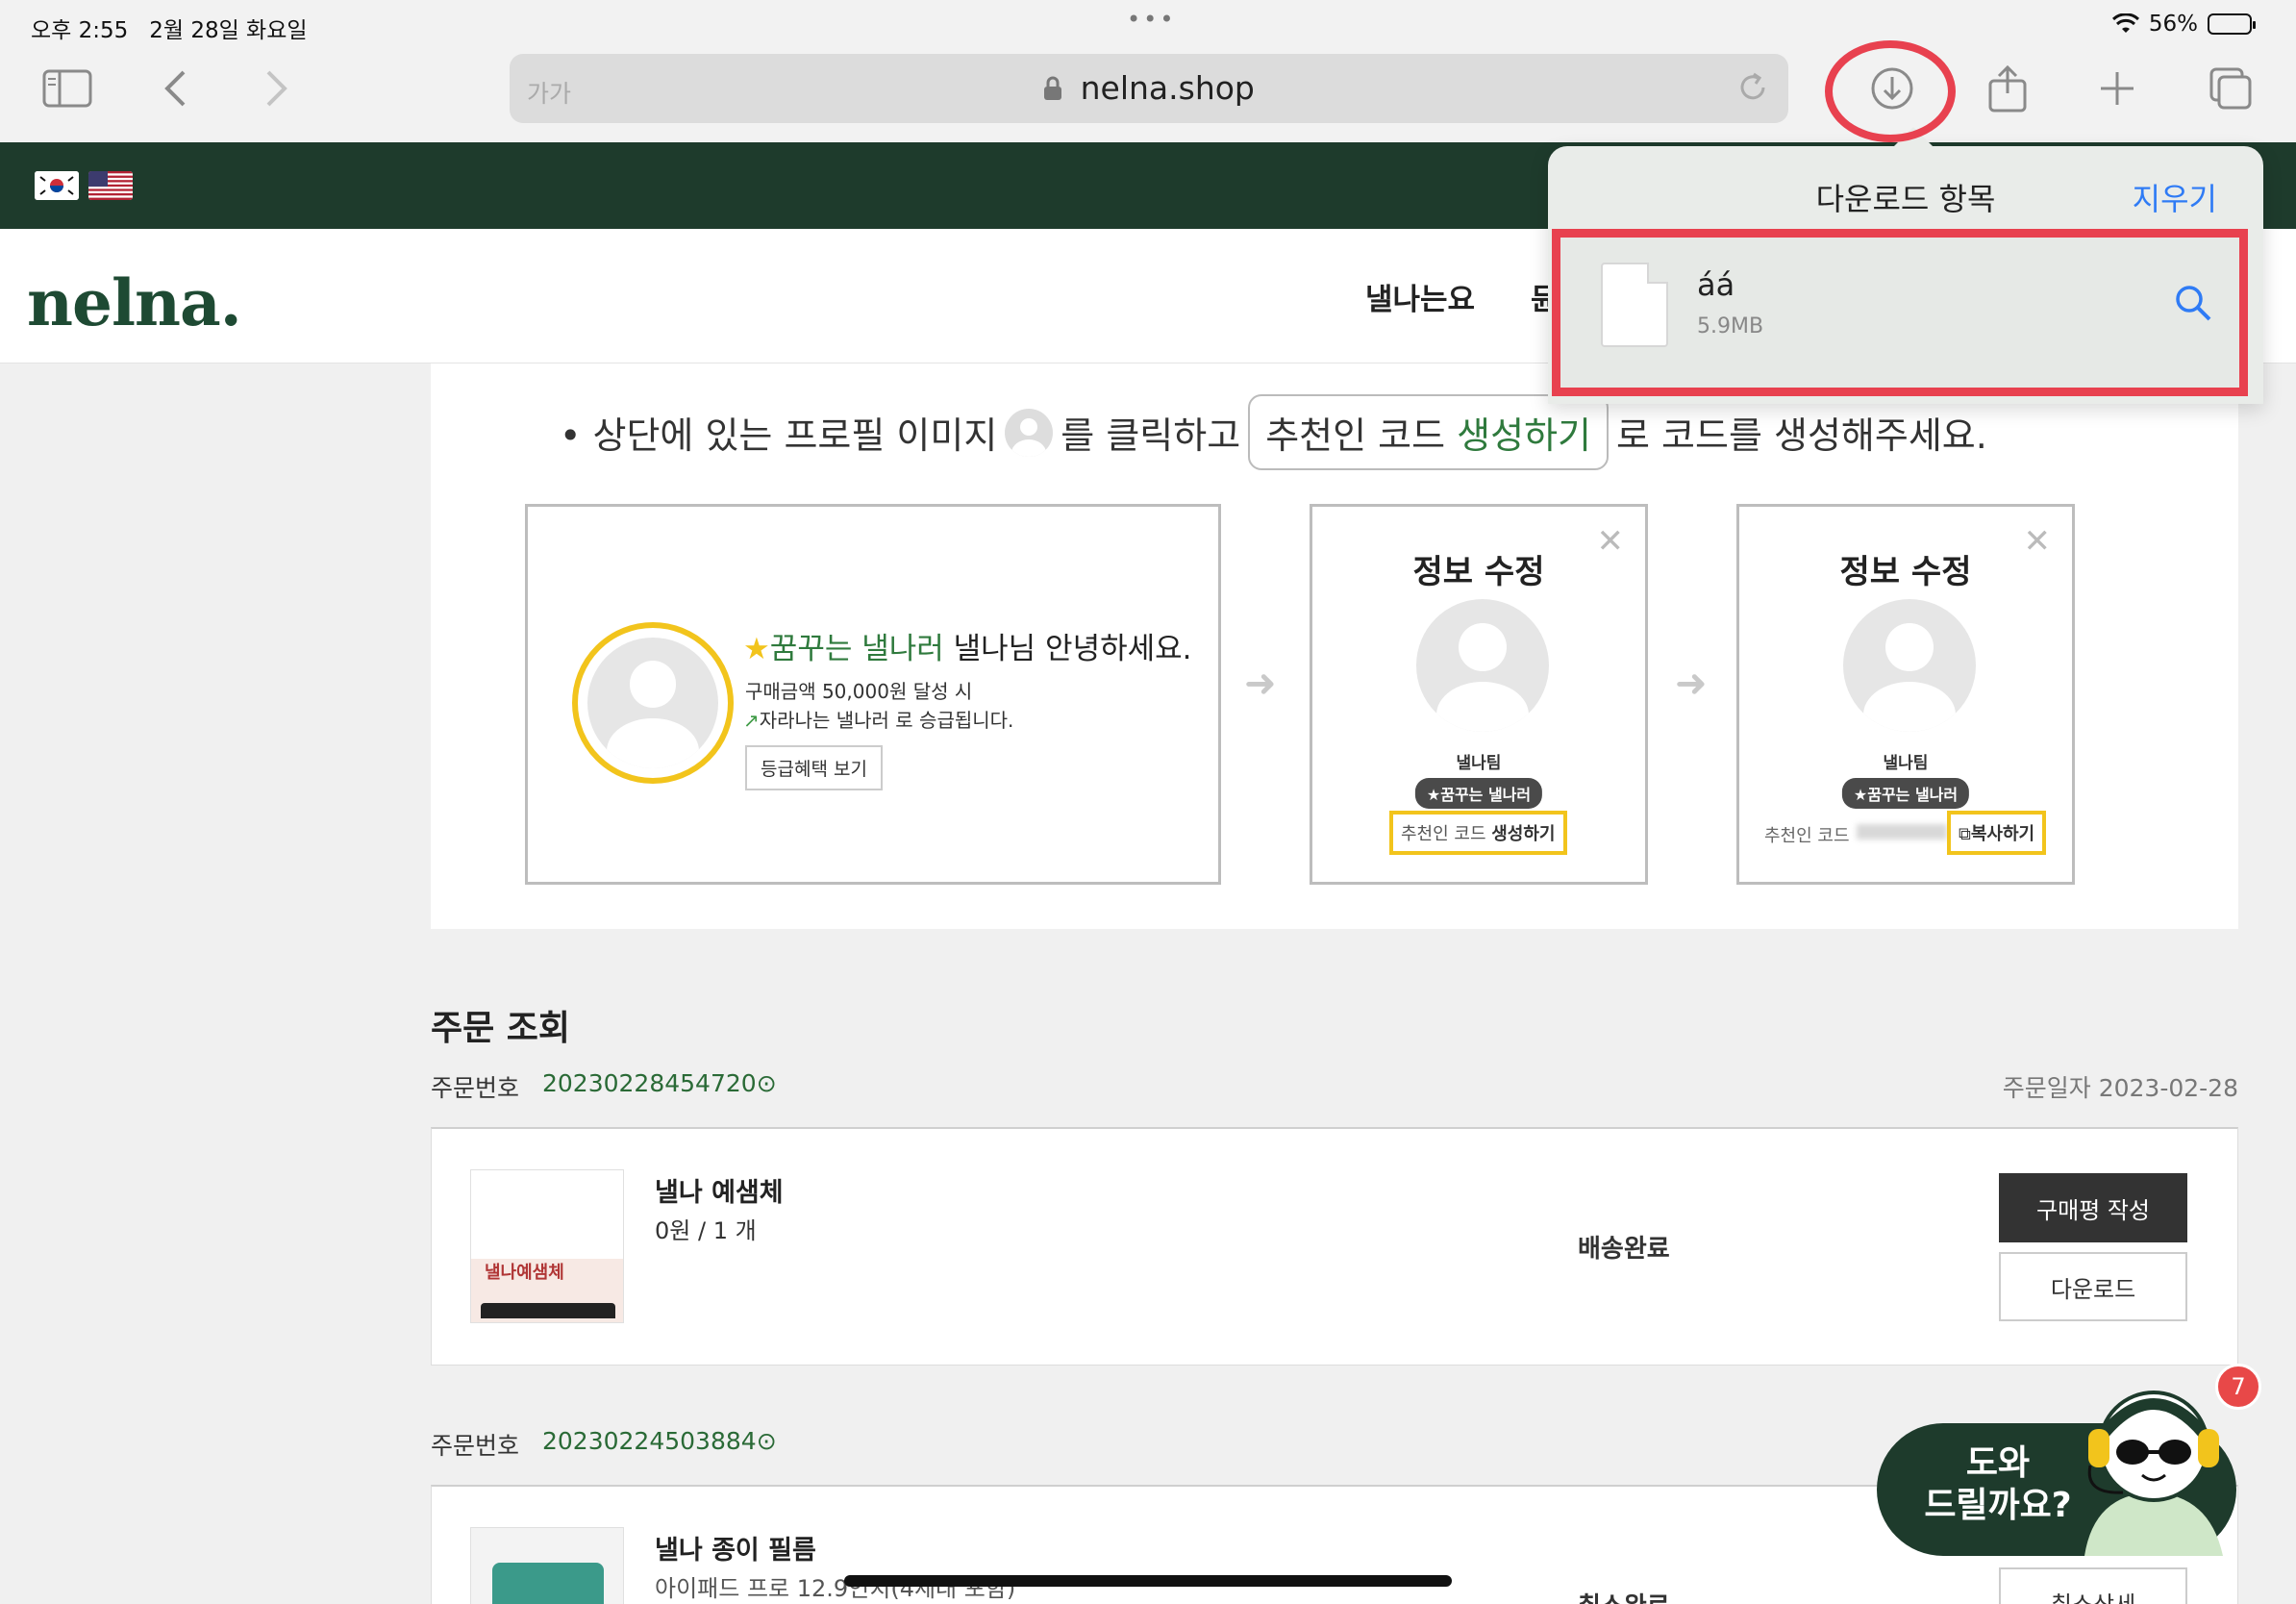  What do you see at coordinates (1624, 1249) in the screenshot?
I see `order-status: 배송완료` at bounding box center [1624, 1249].